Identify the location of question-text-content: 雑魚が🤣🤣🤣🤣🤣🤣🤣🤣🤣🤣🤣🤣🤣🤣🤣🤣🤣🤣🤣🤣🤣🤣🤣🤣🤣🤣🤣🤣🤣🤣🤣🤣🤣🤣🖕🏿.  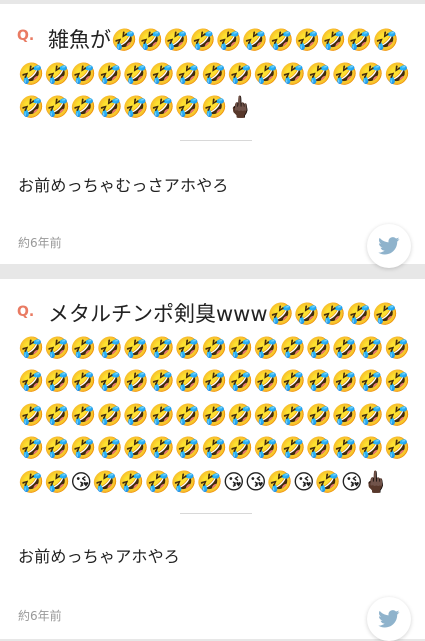
(214, 73).